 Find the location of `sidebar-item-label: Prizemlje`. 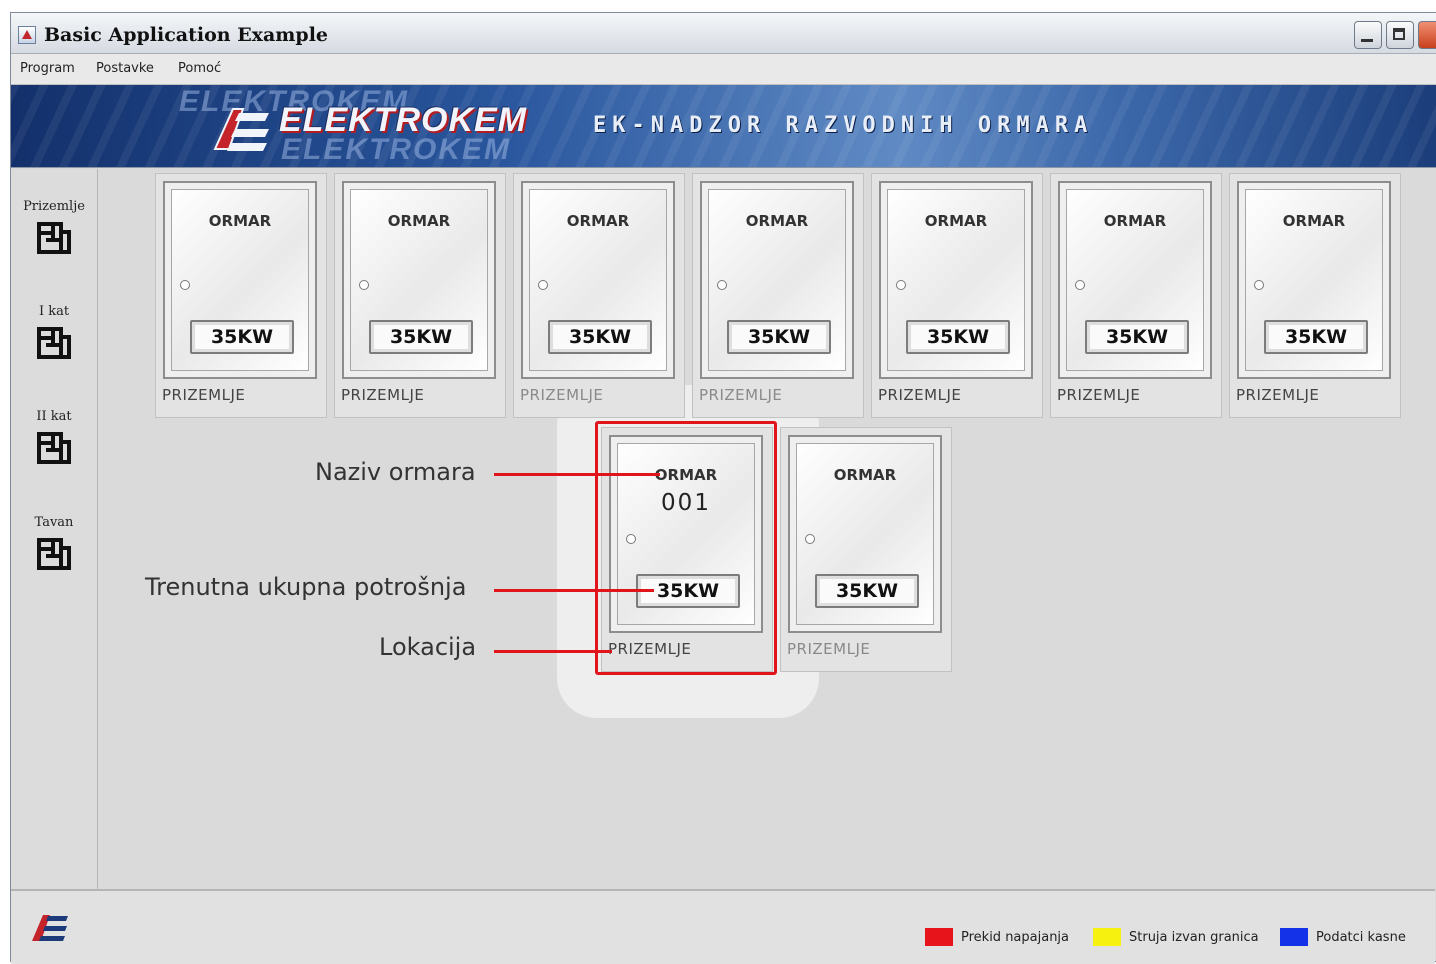

sidebar-item-label: Prizemlje is located at coordinates (54, 206).